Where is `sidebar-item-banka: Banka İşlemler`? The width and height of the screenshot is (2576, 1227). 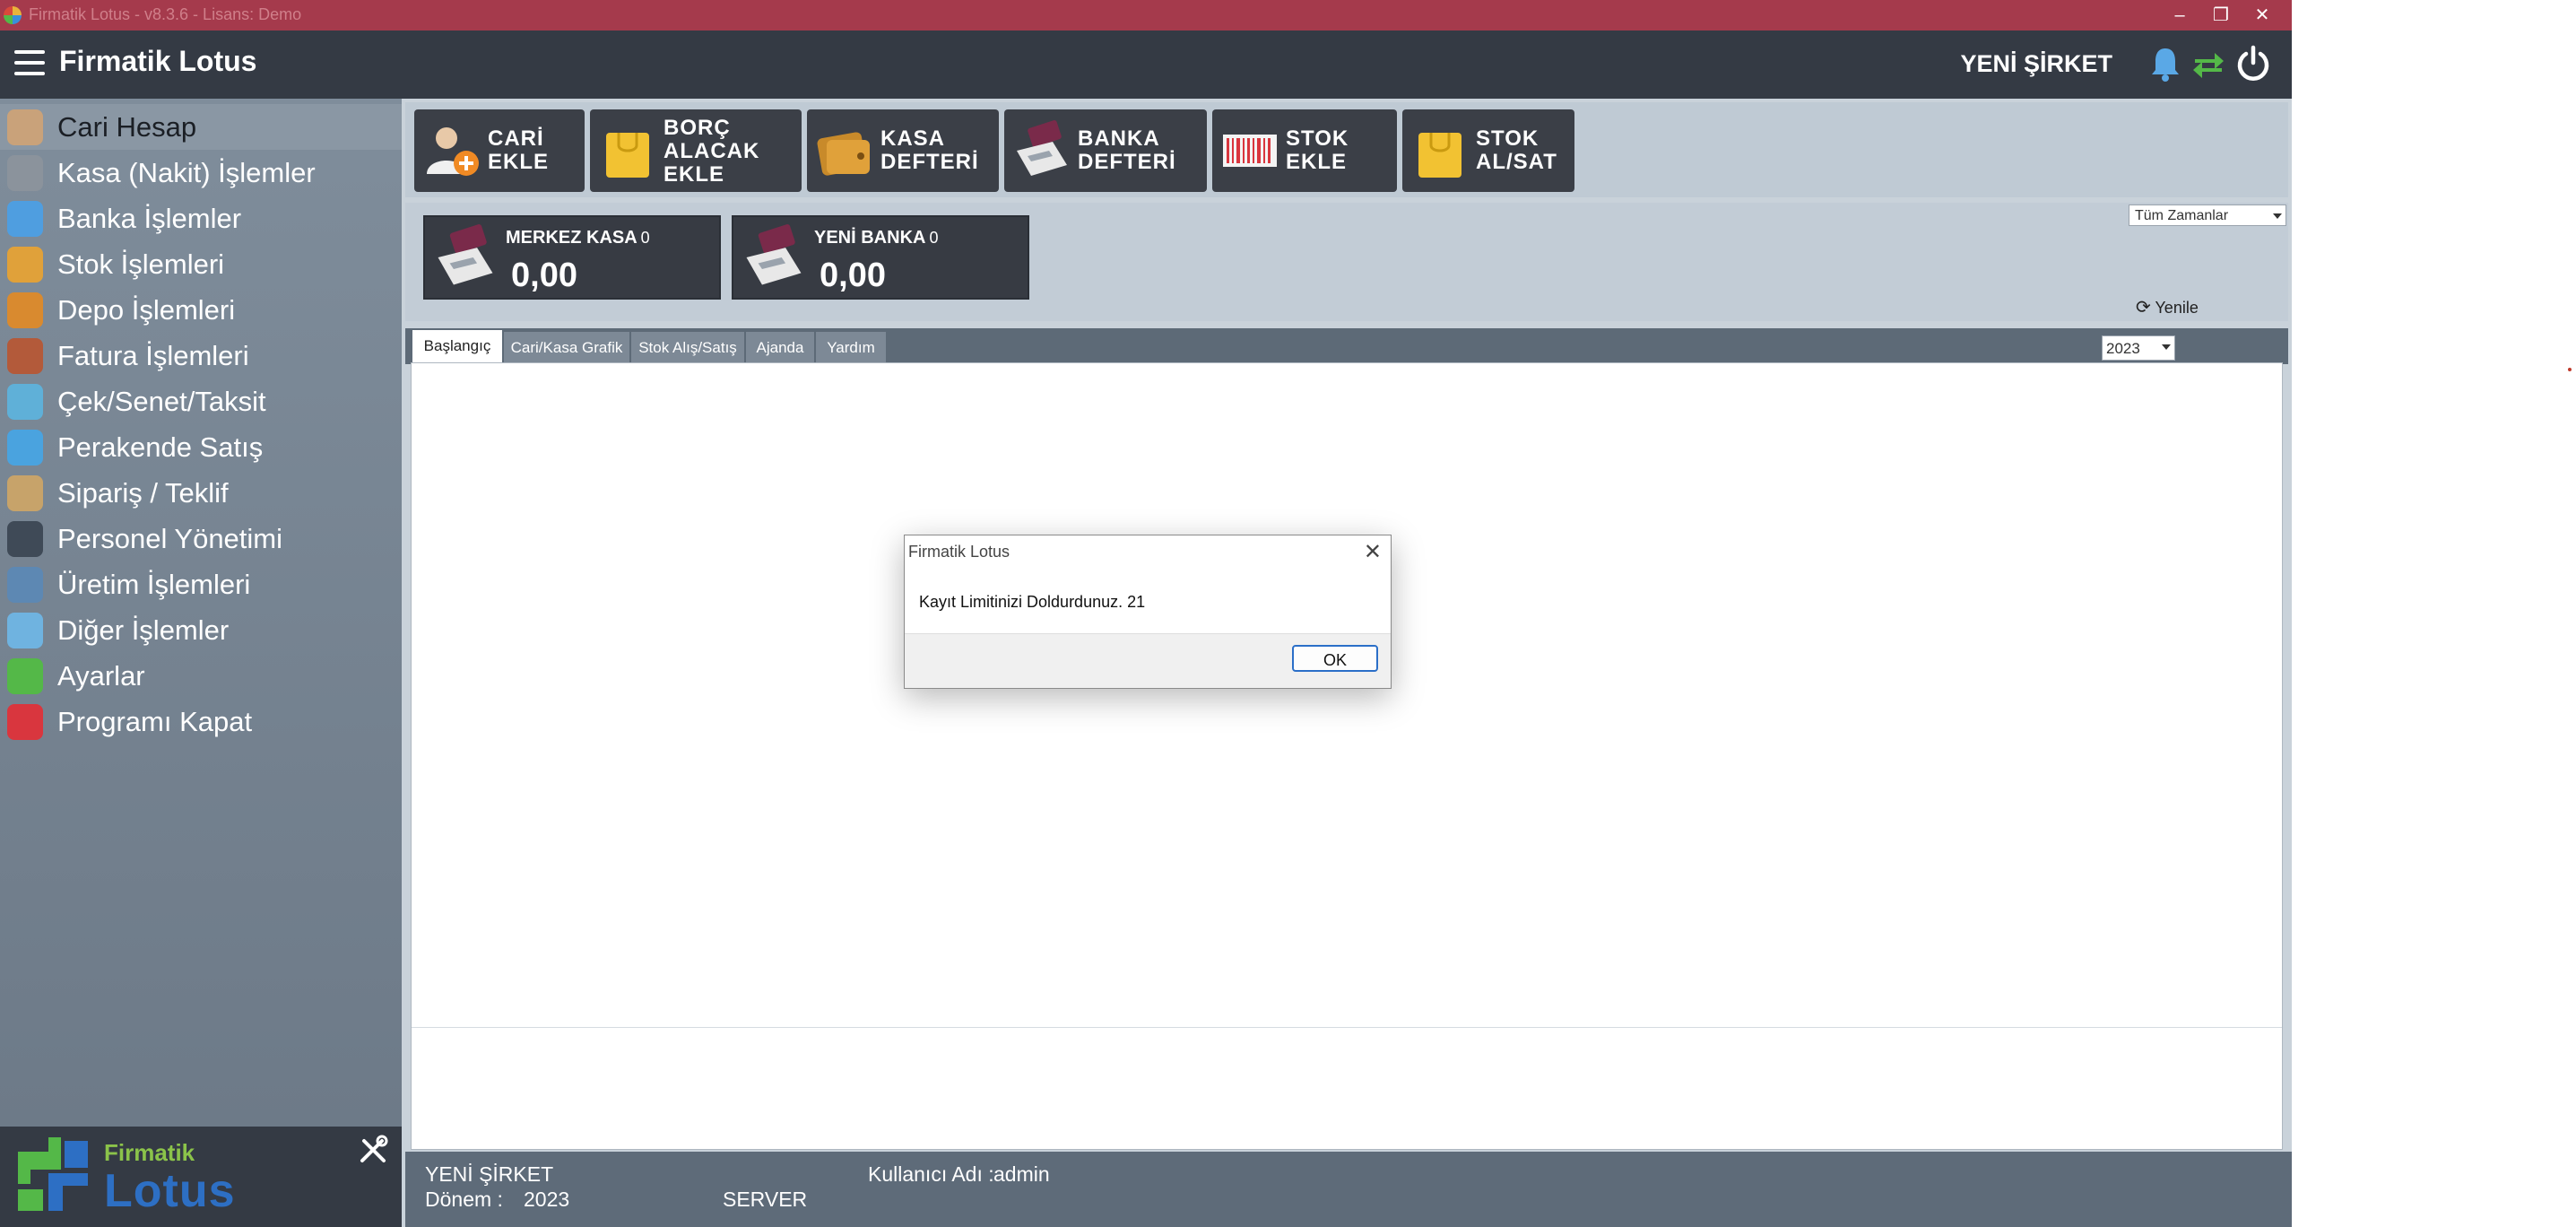 sidebar-item-banka: Banka İşlemler is located at coordinates (201, 218).